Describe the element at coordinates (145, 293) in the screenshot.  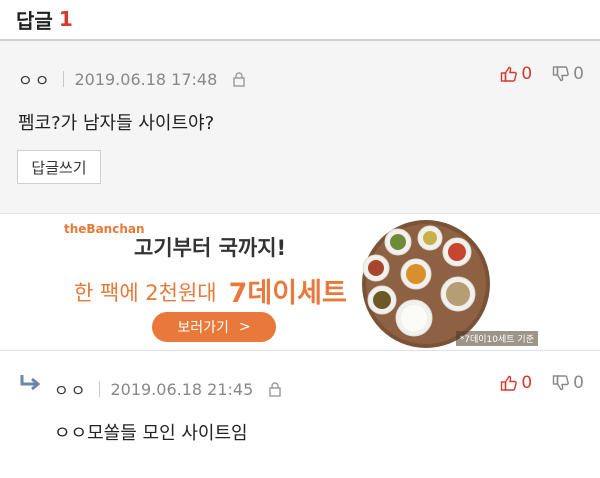
I see `banner-price-text: 한 팩에 2천원대` at that location.